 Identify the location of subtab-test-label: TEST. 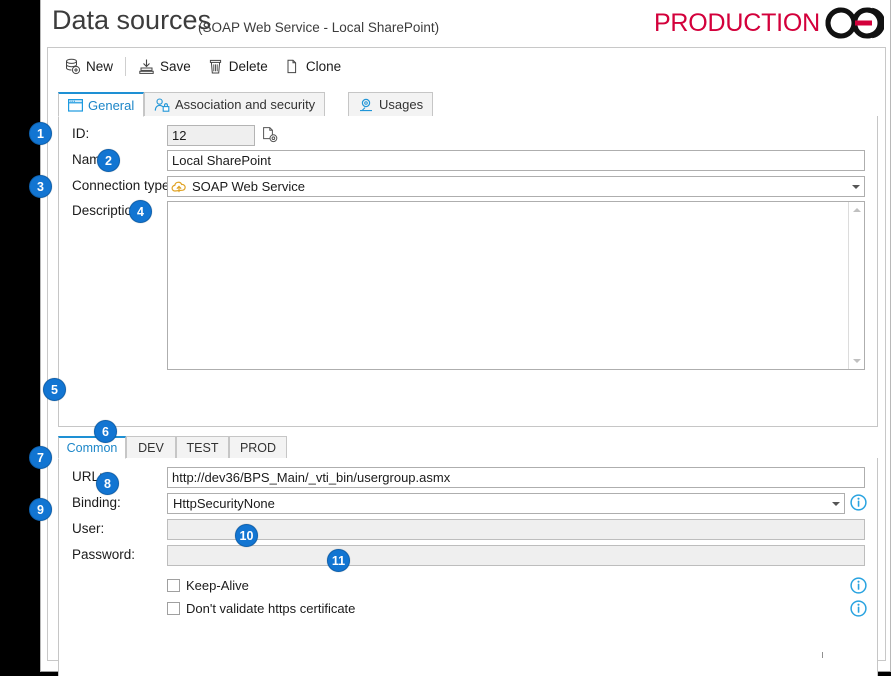
(202, 447).